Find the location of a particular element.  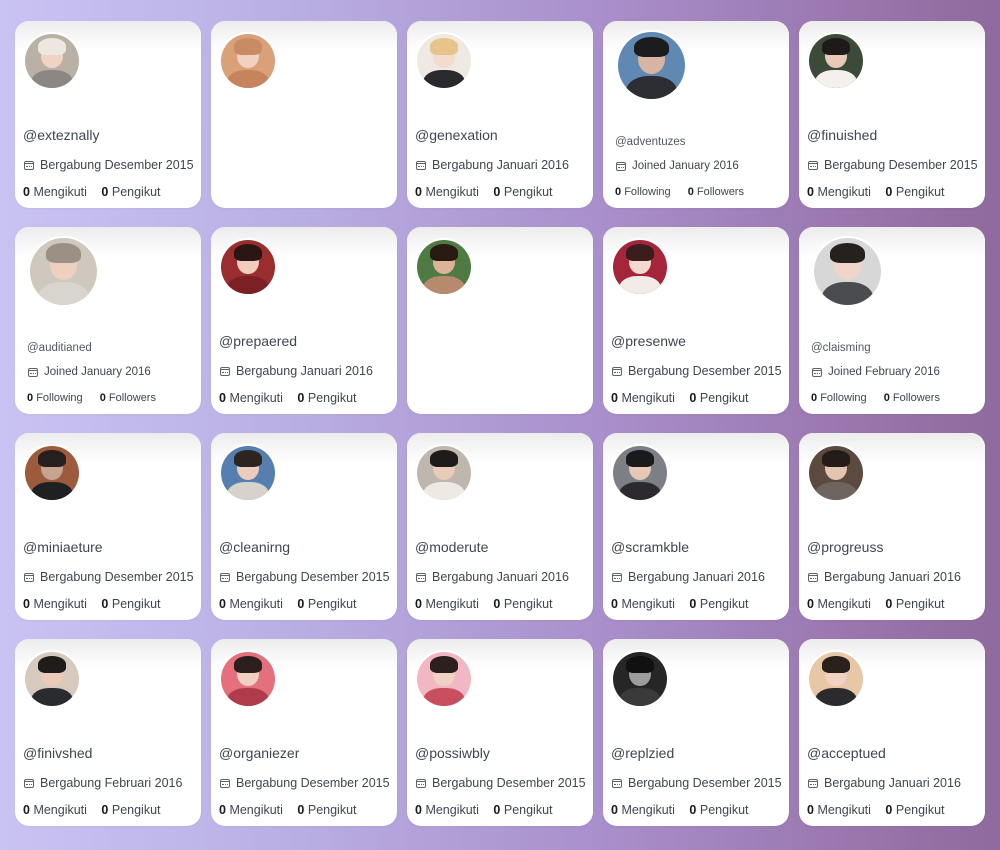

username: @progreuss is located at coordinates (845, 547).